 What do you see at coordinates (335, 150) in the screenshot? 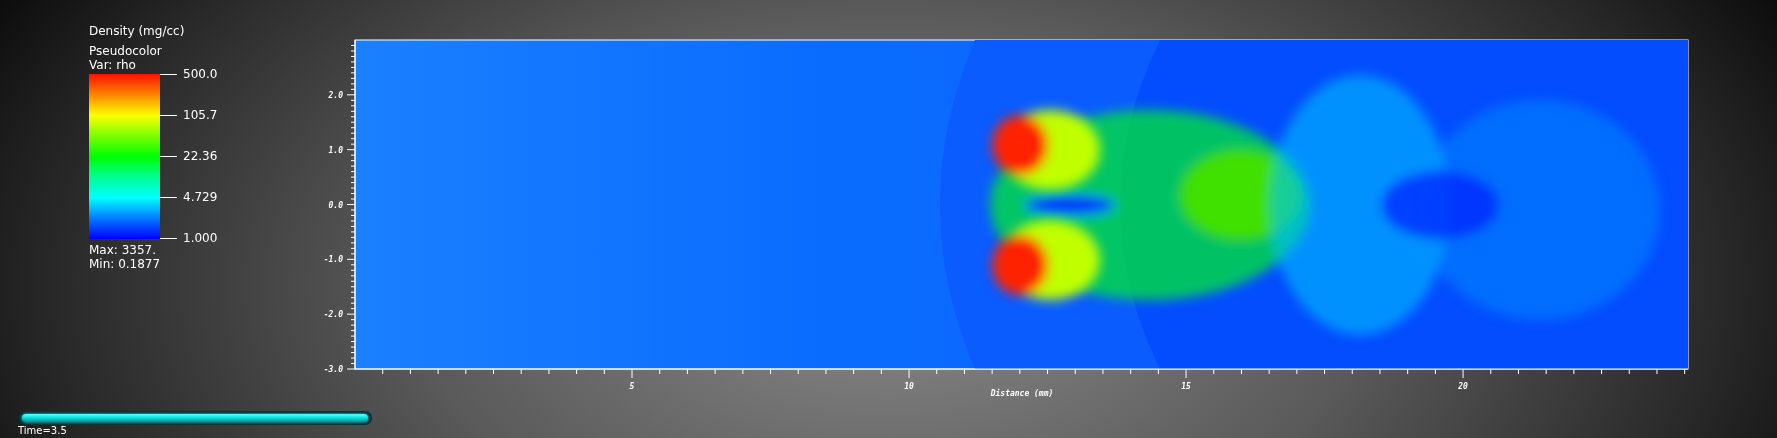
I see `y-tick-label: 1.0` at bounding box center [335, 150].